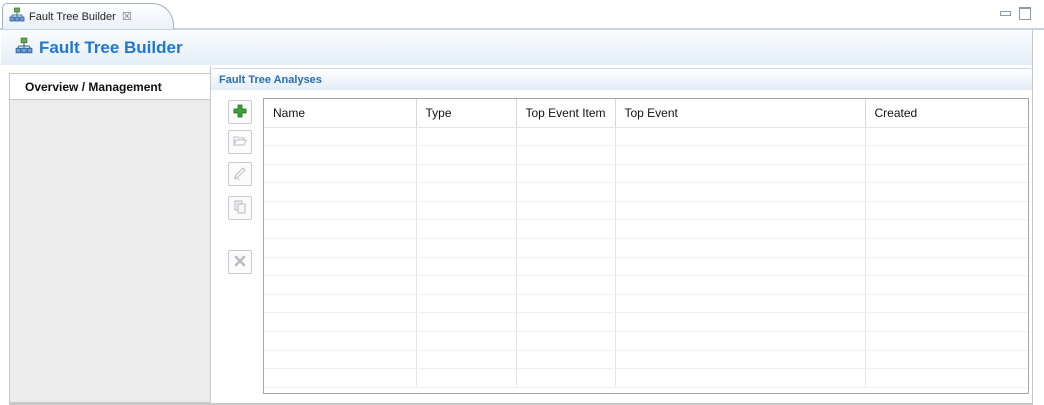 The height and width of the screenshot is (405, 1044). Describe the element at coordinates (1025, 13) in the screenshot. I see `maximize-icon` at that location.